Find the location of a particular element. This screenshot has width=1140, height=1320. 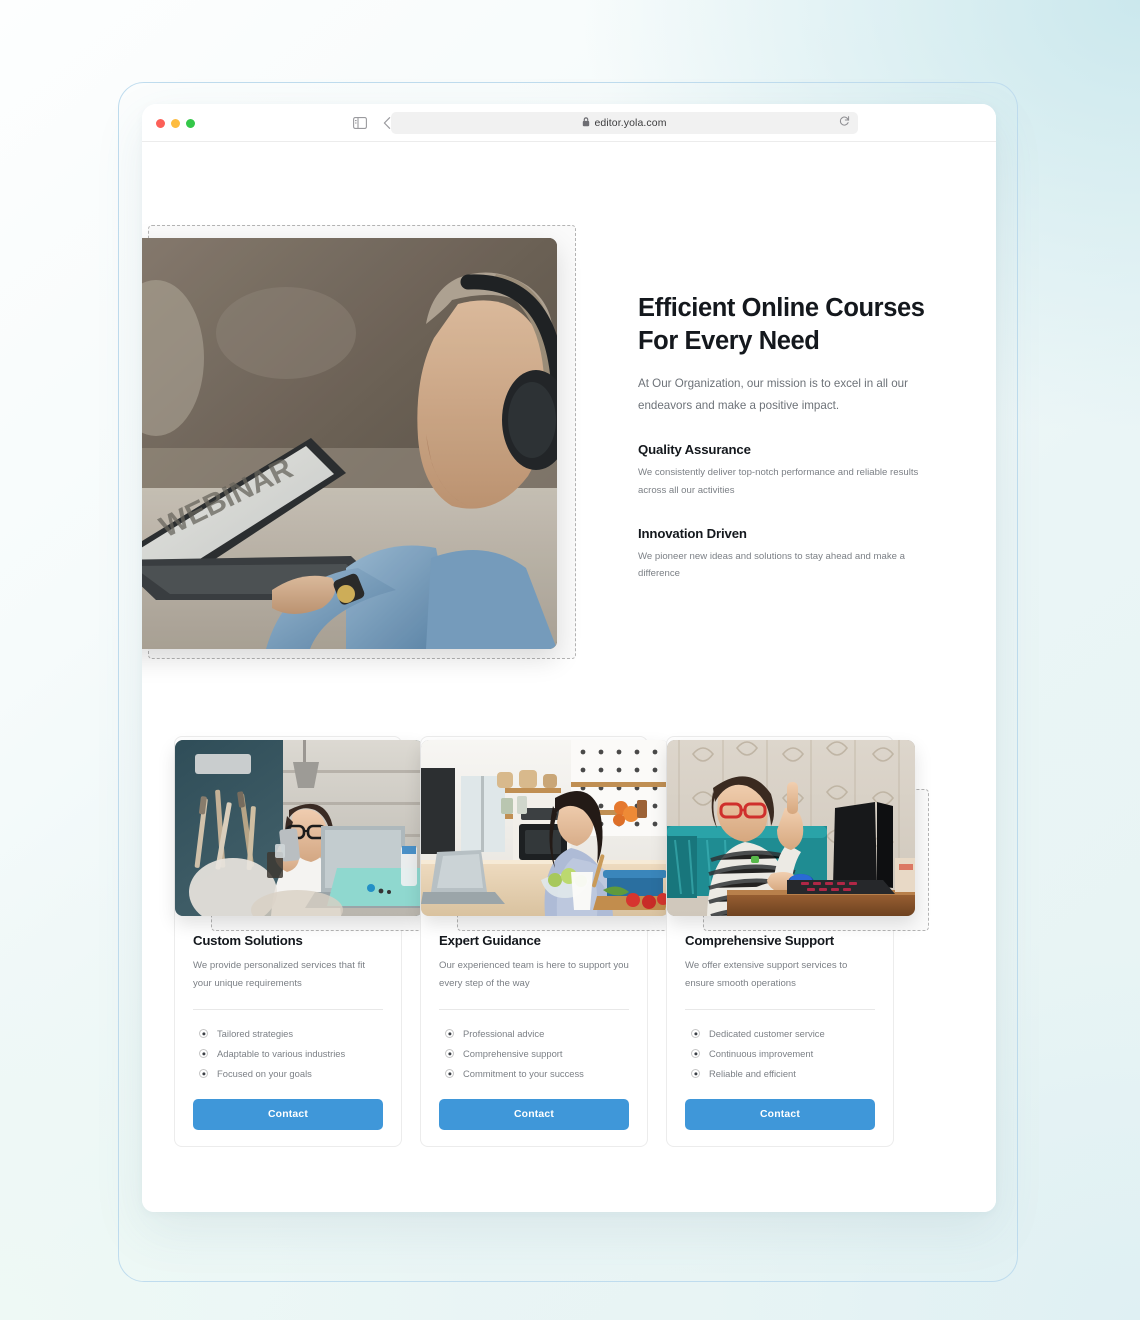

hero-image: WEBINAR is located at coordinates (349, 443).